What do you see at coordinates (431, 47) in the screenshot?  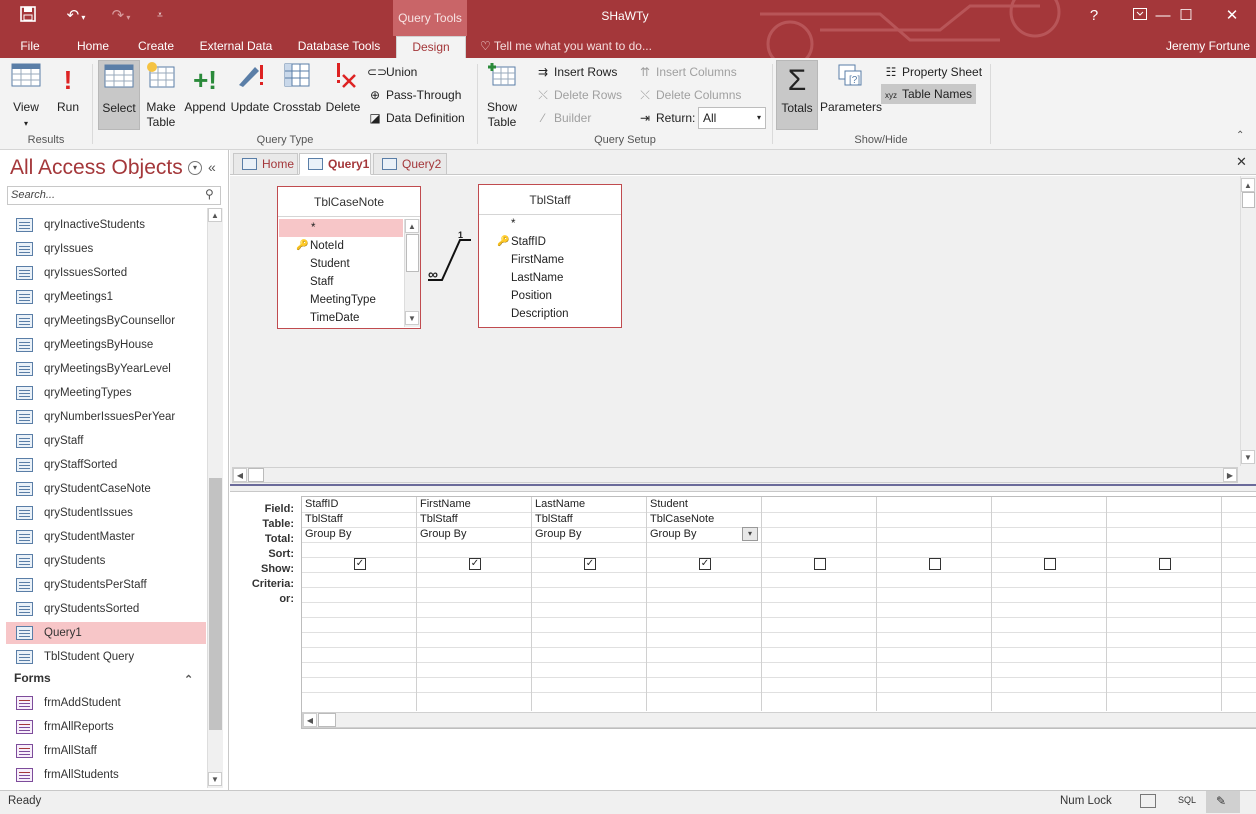 I see `tab-design: Design` at bounding box center [431, 47].